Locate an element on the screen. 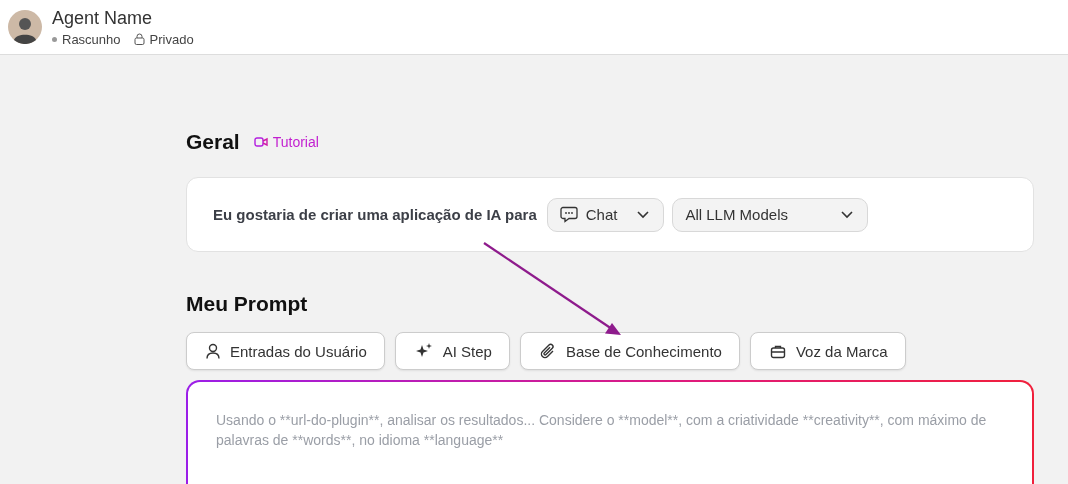  prompt-tool-button: Voz da Marca is located at coordinates (827, 351).